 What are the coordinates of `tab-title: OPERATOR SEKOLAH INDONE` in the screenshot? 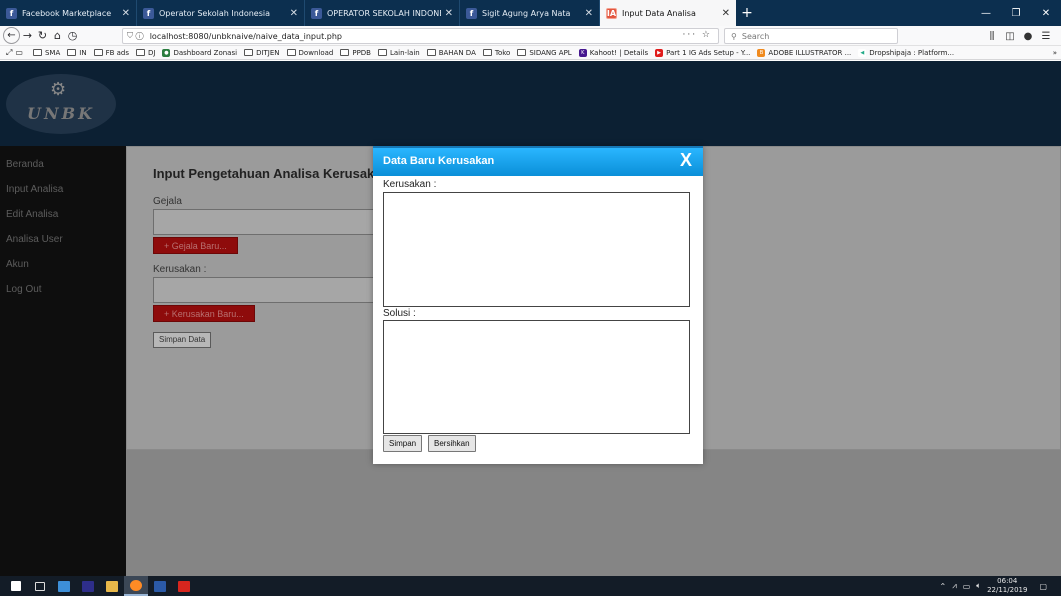 It's located at (384, 13).